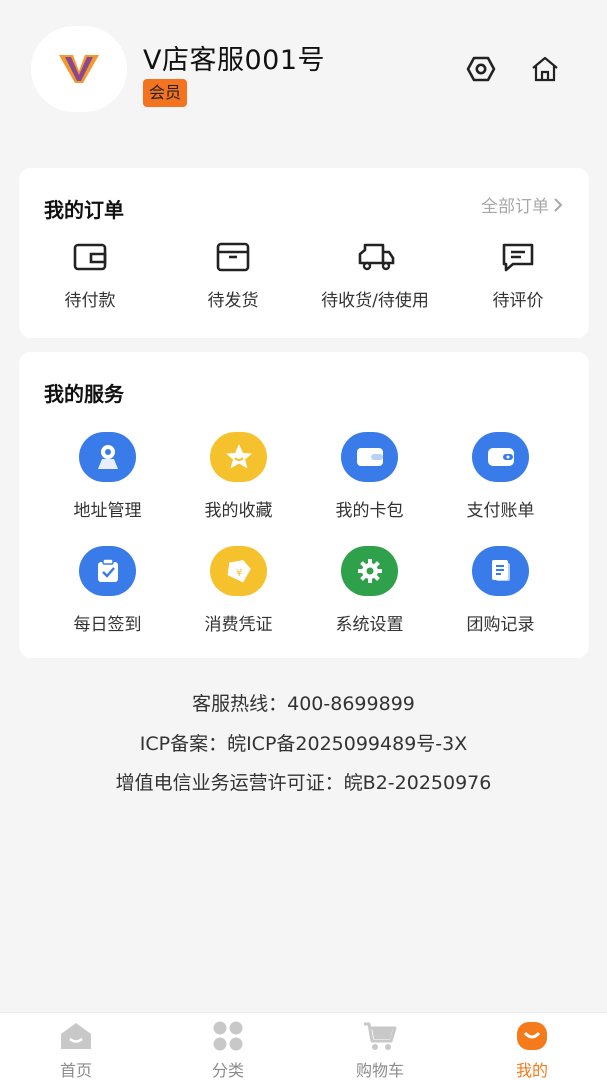  Describe the element at coordinates (500, 590) in the screenshot. I see `service-group-buy: 团购记录` at that location.